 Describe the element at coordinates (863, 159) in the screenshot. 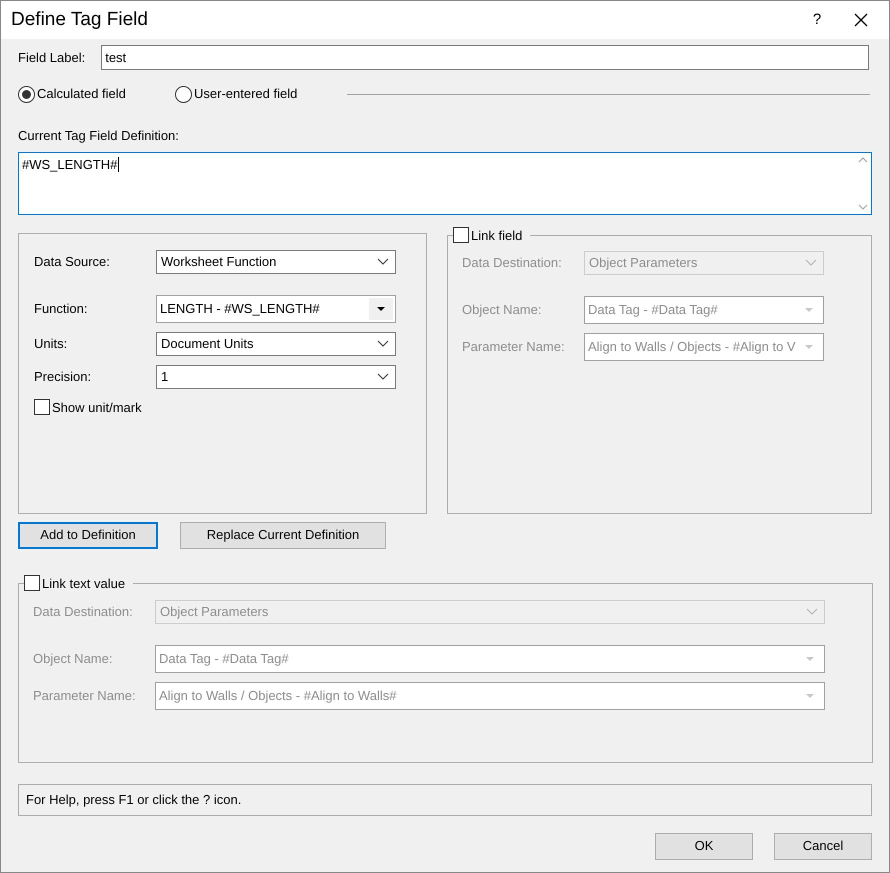

I see `scroll-up-icon` at that location.